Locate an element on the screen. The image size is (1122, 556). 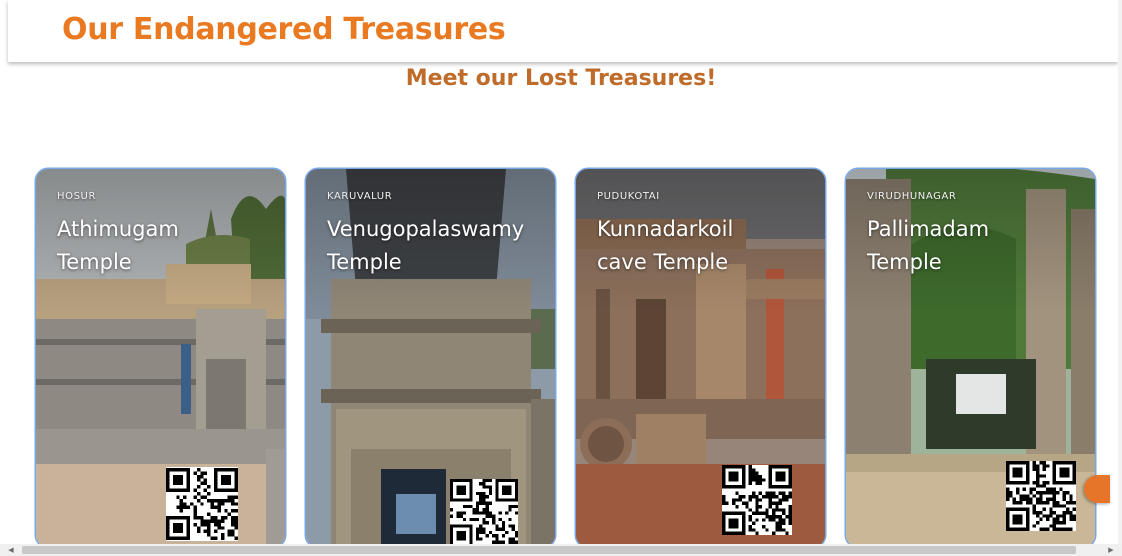
caret-left-icon: ◀ is located at coordinates (11, 550).